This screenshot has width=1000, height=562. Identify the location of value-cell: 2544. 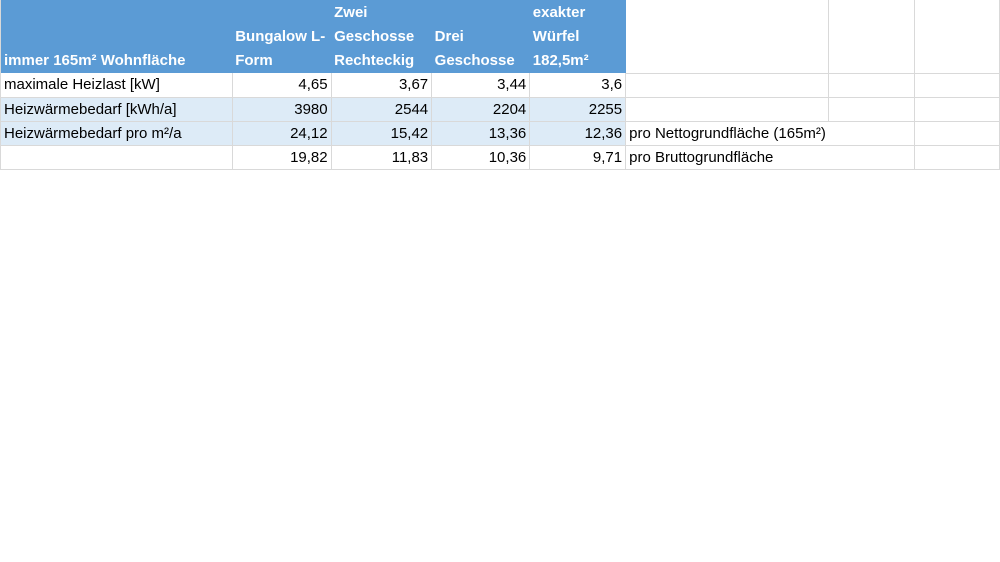
(382, 109).